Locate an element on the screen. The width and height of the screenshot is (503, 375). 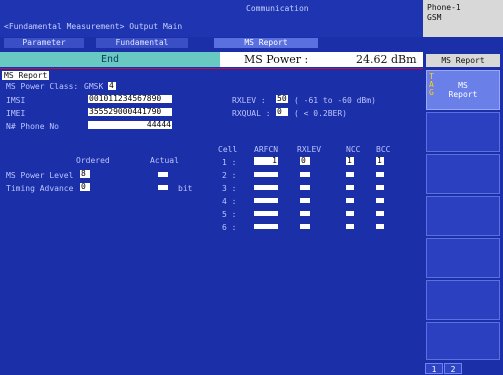
timing-advance-unit: bit is located at coordinates (185, 188).